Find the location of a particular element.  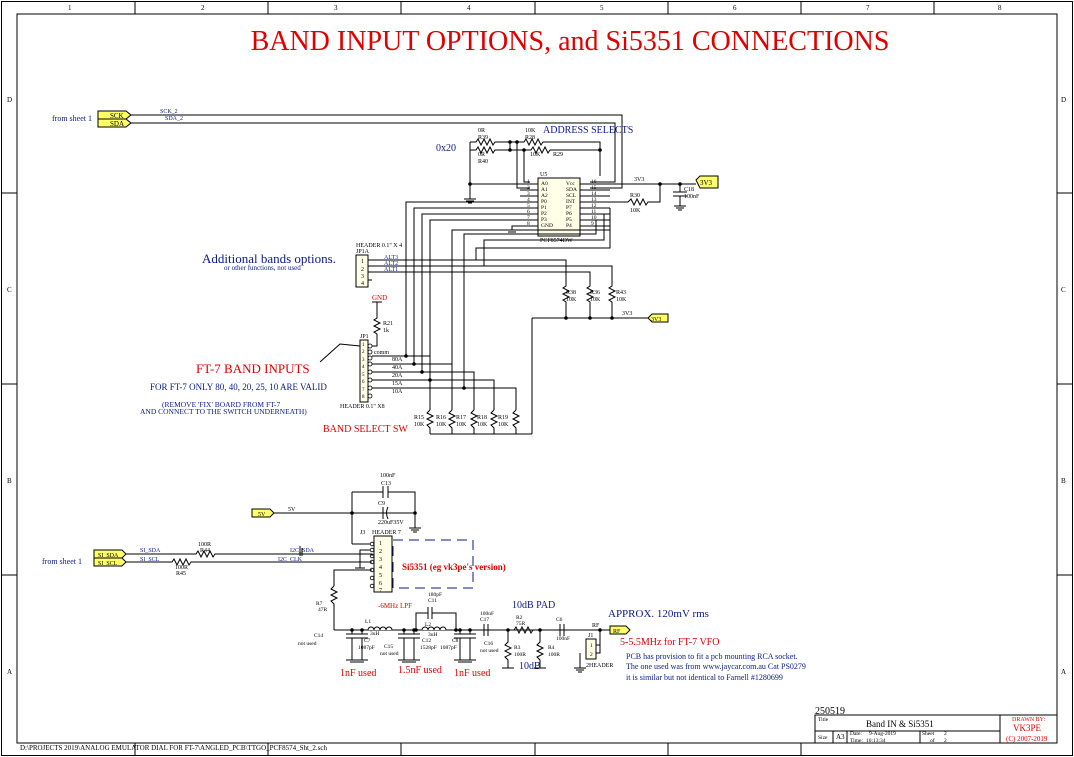

si-i2c-wires is located at coordinates (249, 556).